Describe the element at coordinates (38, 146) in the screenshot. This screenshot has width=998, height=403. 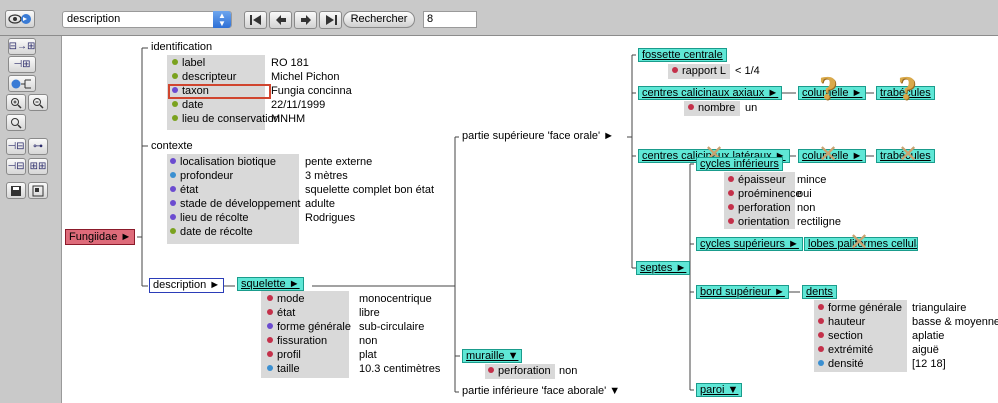
I see `expand-icon: ⊶` at that location.